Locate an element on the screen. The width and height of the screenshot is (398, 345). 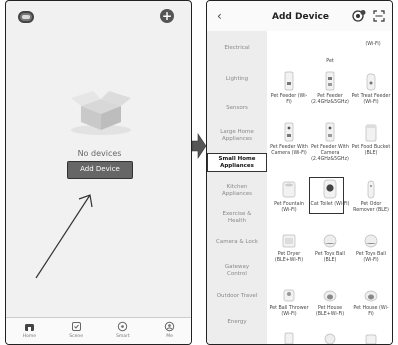
device-item: Pet Feeder With Camera (2.4GHz&5GHz) is located at coordinates (330, 142).